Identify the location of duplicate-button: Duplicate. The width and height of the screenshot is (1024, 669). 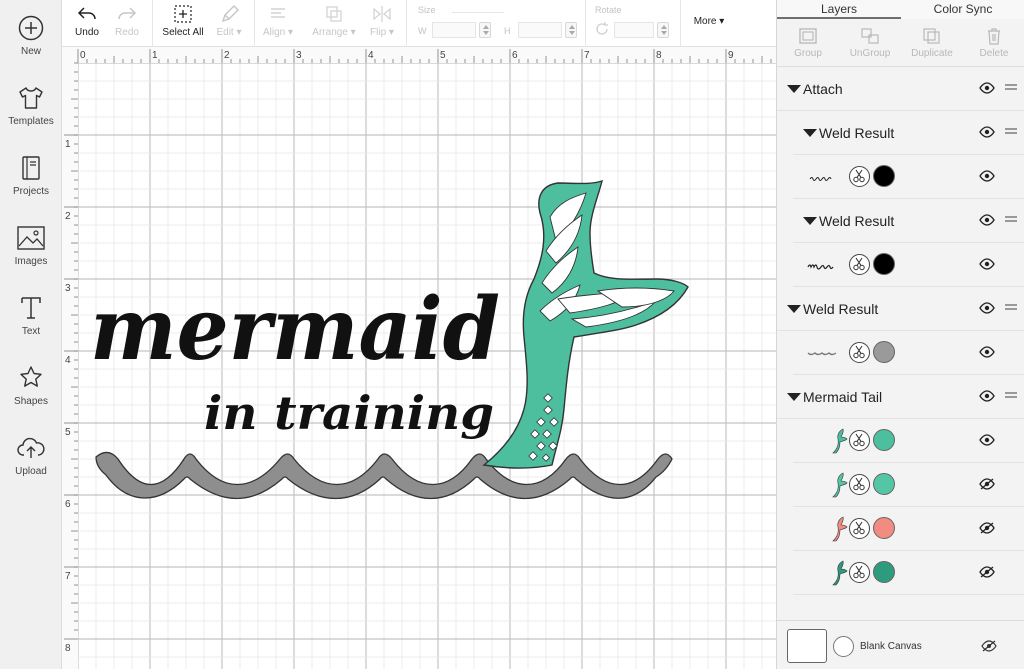
(932, 43).